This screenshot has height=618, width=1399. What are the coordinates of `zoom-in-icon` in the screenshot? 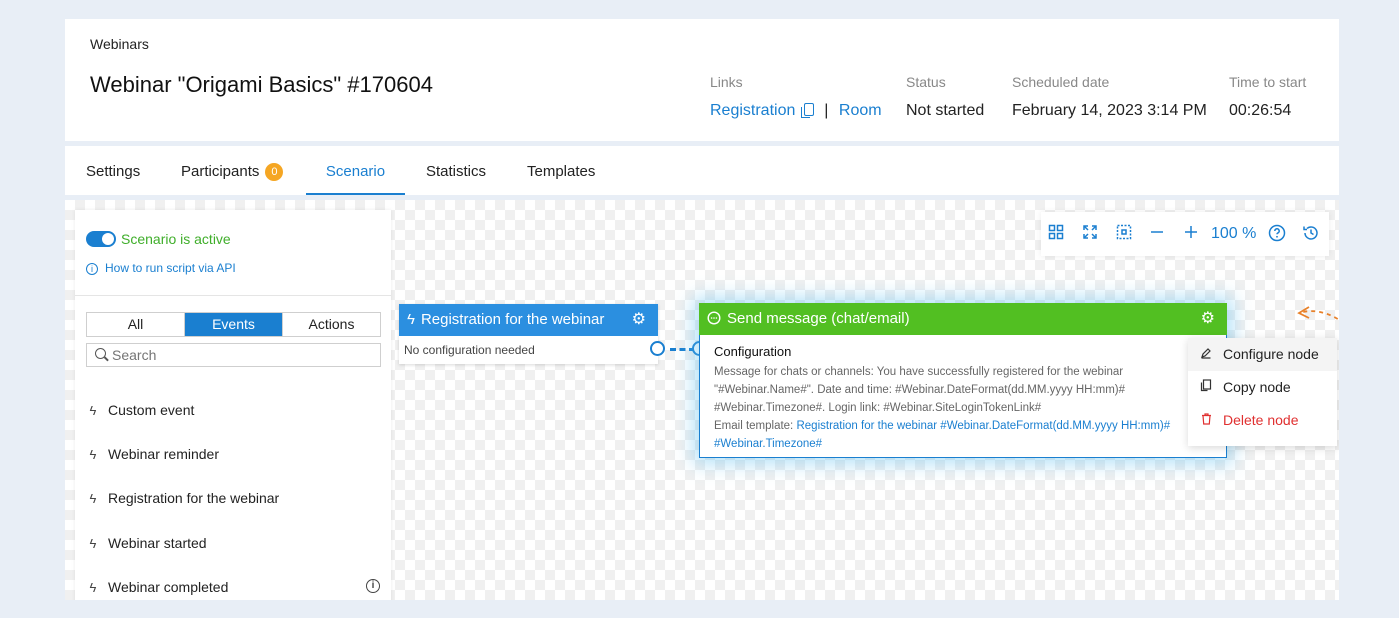 It's located at (1191, 234).